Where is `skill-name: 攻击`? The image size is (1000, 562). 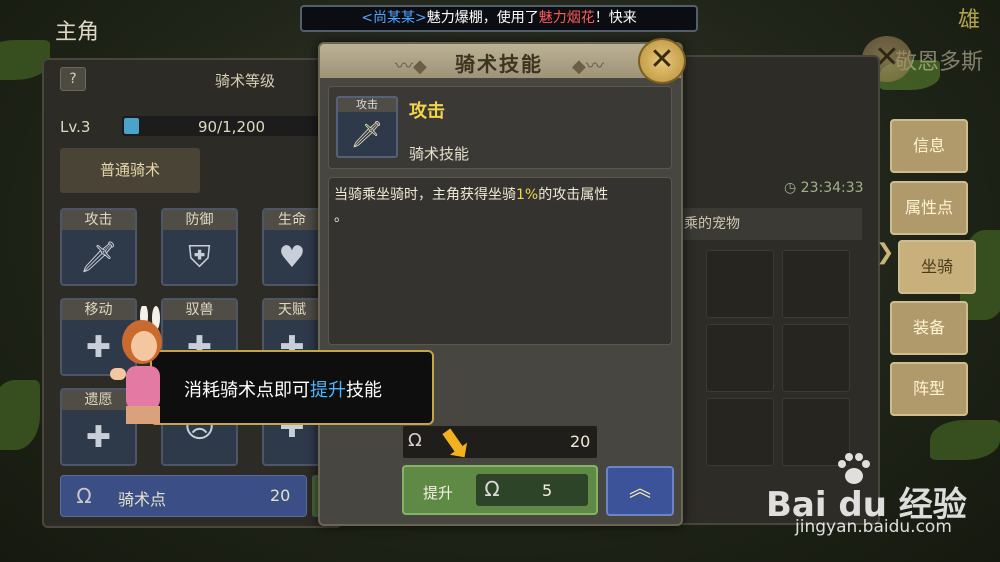
skill-name: 攻击 is located at coordinates (427, 111).